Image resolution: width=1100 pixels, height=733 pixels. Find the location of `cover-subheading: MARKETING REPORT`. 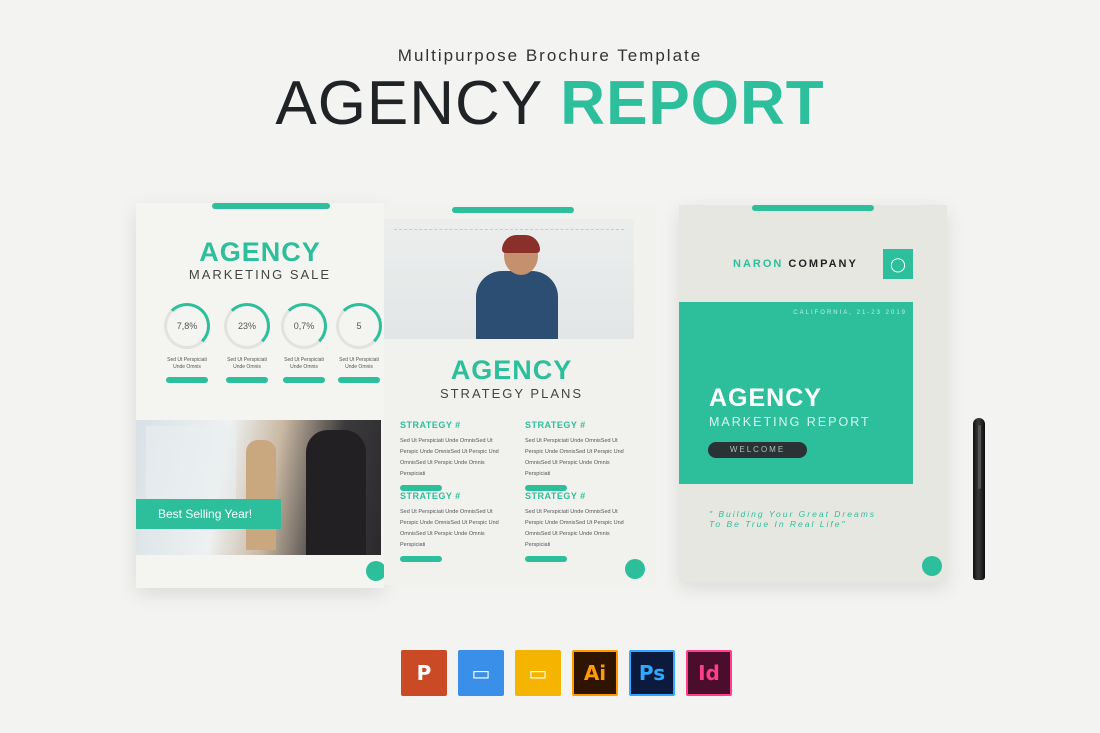

cover-subheading: MARKETING REPORT is located at coordinates (790, 422).